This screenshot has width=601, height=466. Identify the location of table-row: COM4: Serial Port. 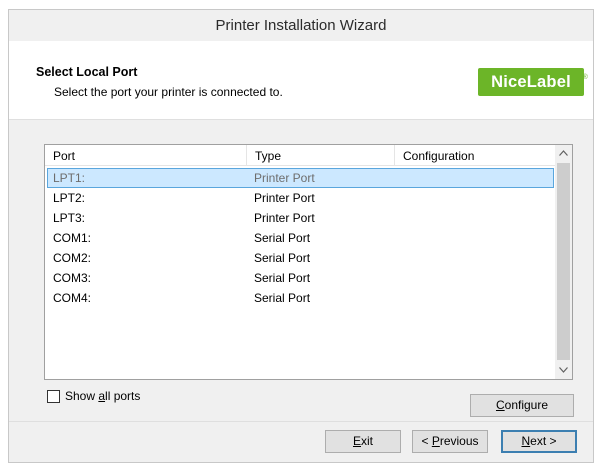
(300, 298).